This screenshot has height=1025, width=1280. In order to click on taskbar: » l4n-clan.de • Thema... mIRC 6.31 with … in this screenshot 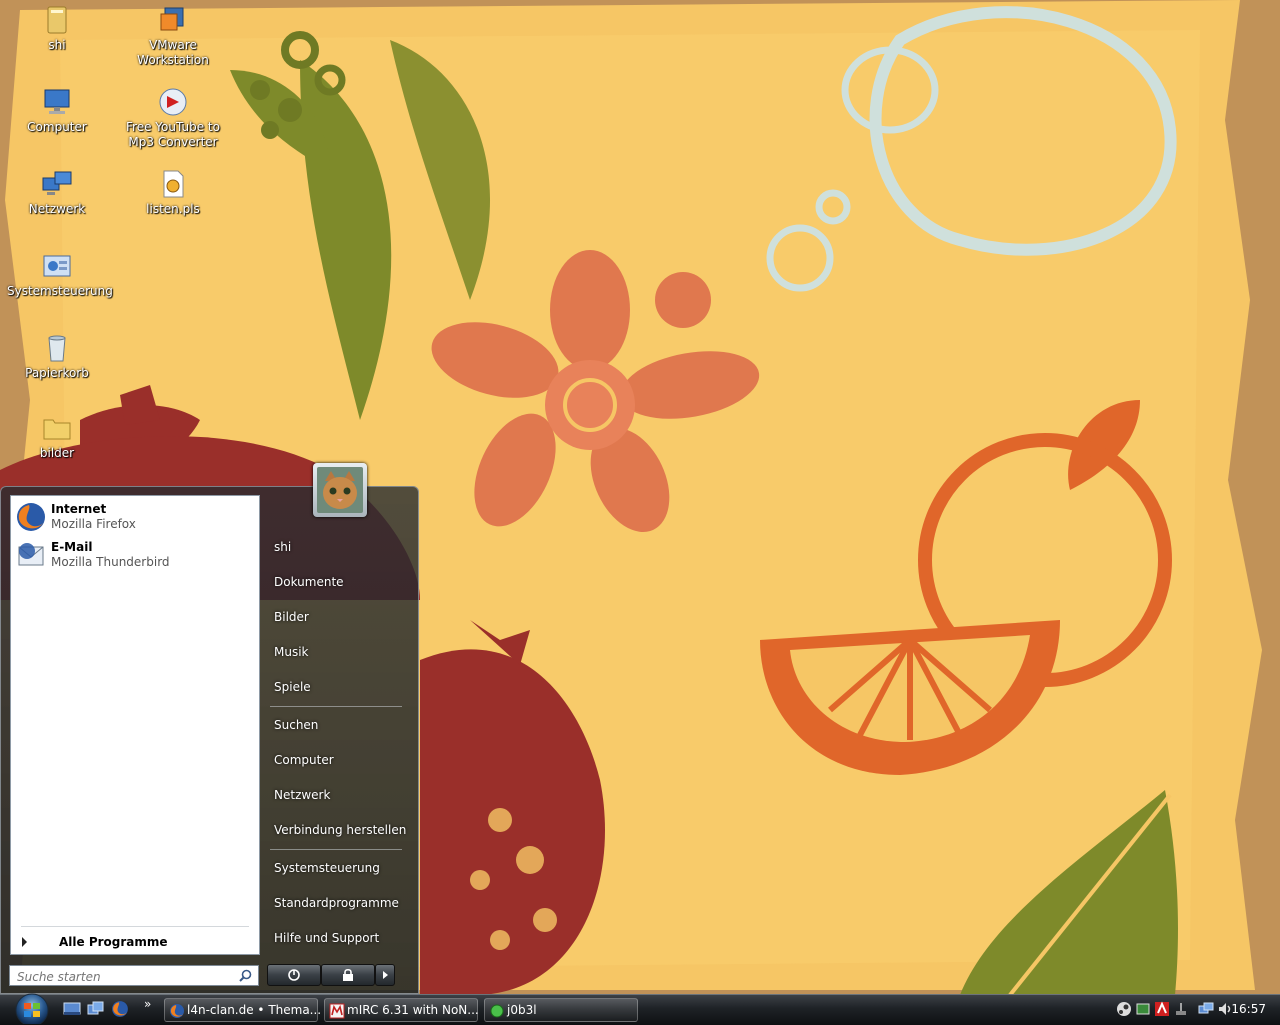, I will do `click(640, 1009)`.